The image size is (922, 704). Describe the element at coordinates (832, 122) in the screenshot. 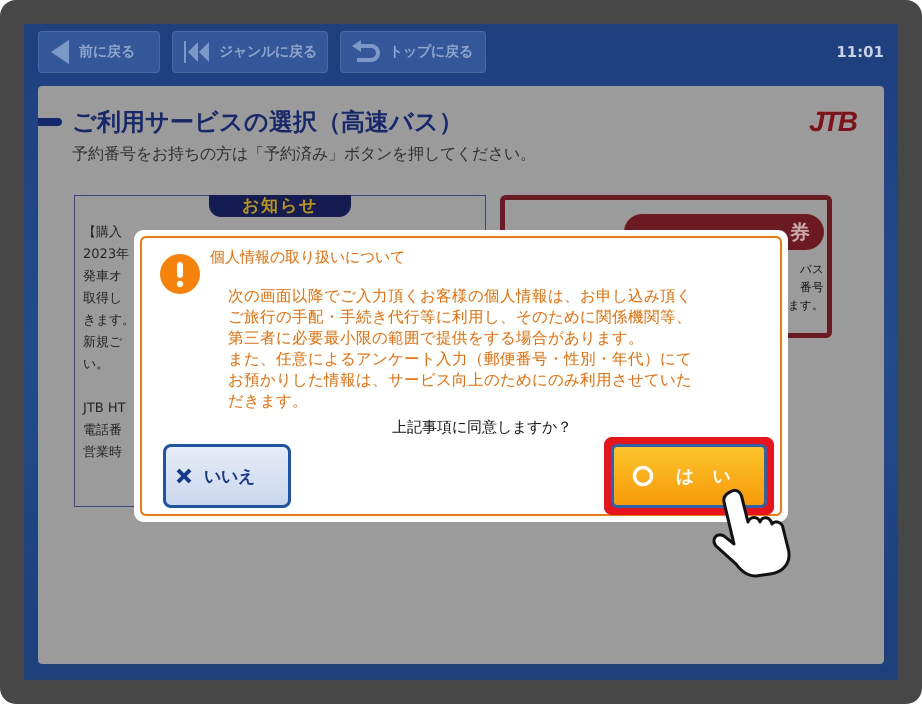

I see `logo: JTB` at that location.